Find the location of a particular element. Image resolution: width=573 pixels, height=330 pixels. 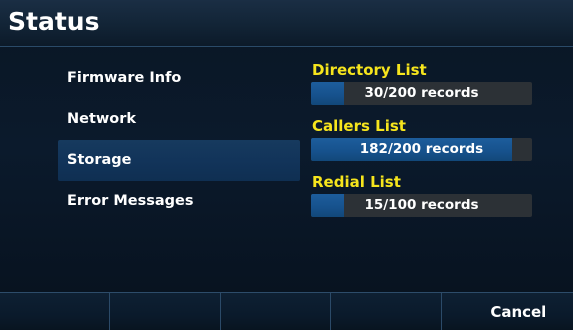

usage-bar-text: 30/200 records is located at coordinates (421, 93).